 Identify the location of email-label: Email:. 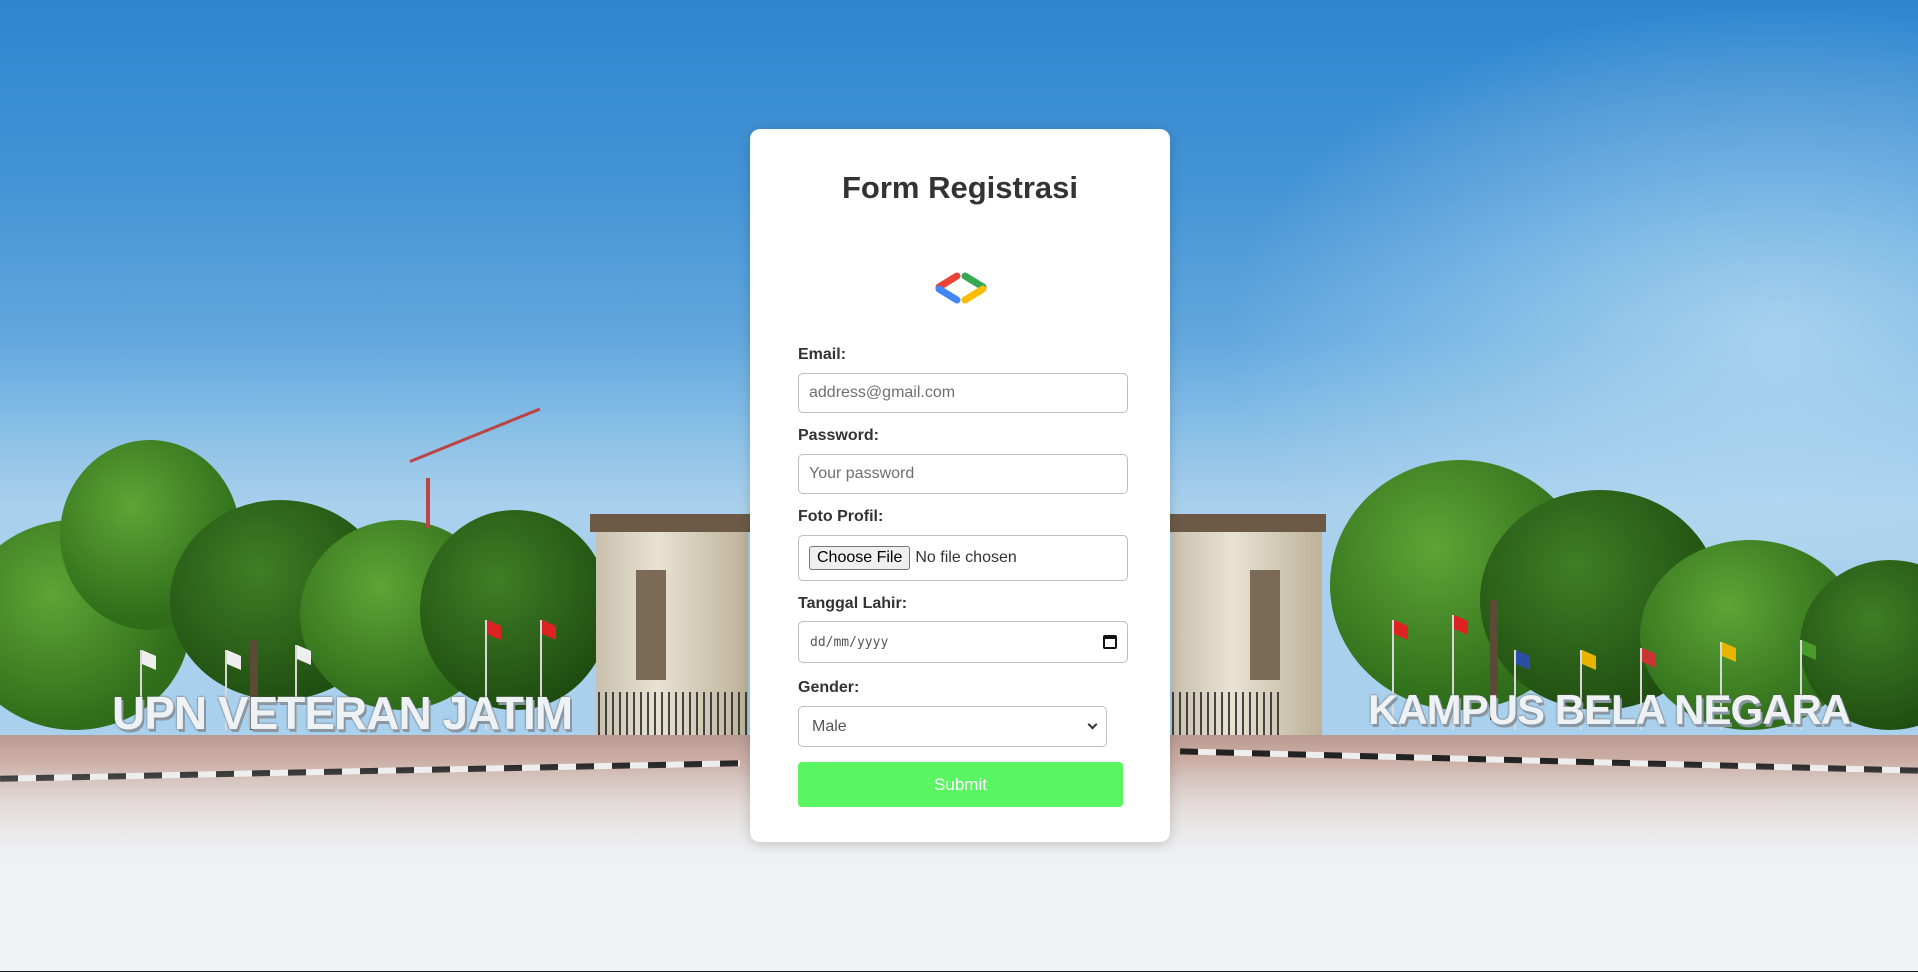
(822, 354).